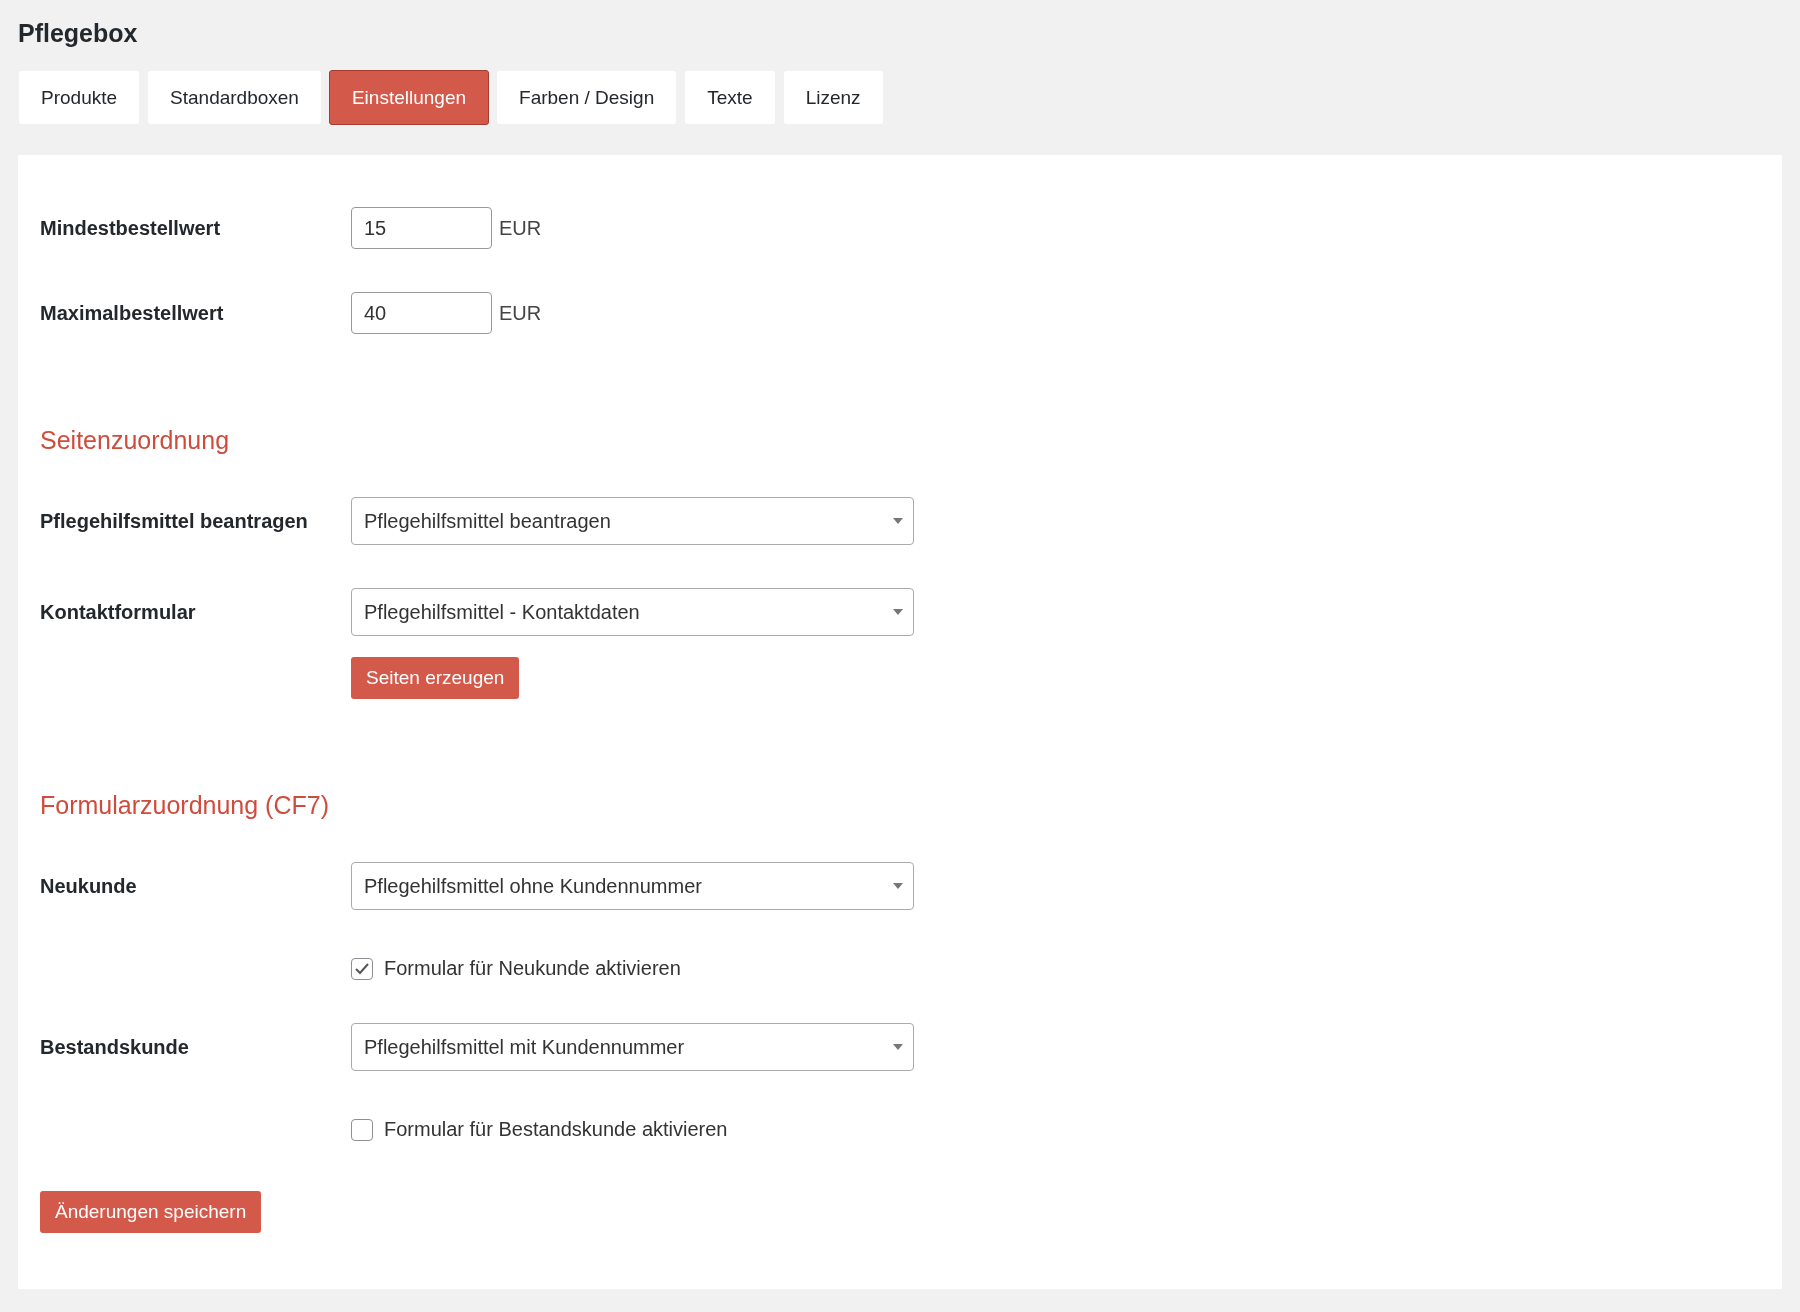  What do you see at coordinates (234, 97) in the screenshot?
I see `tab: Standardboxen` at bounding box center [234, 97].